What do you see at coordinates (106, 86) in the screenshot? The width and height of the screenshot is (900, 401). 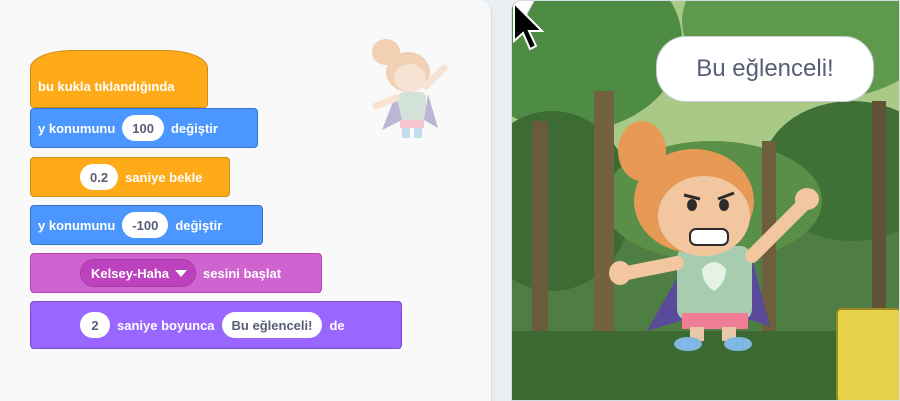 I see `hat-block-label: bu kukla tıklandığında` at bounding box center [106, 86].